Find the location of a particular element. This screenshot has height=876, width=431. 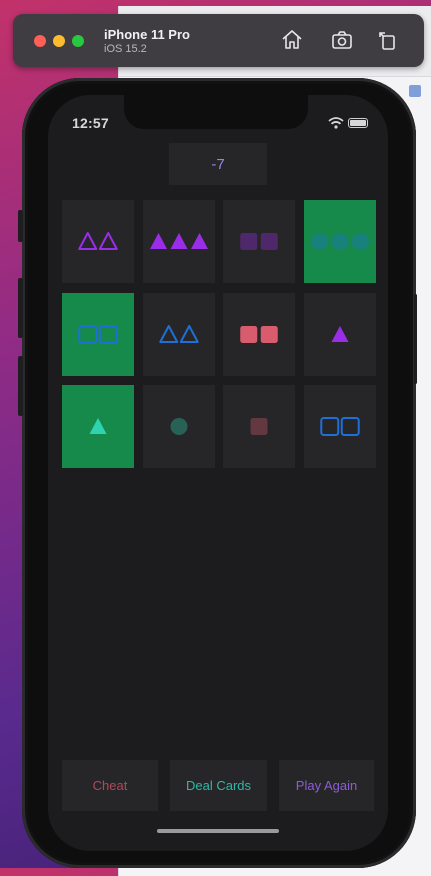

score-label: -7 is located at coordinates (218, 164).